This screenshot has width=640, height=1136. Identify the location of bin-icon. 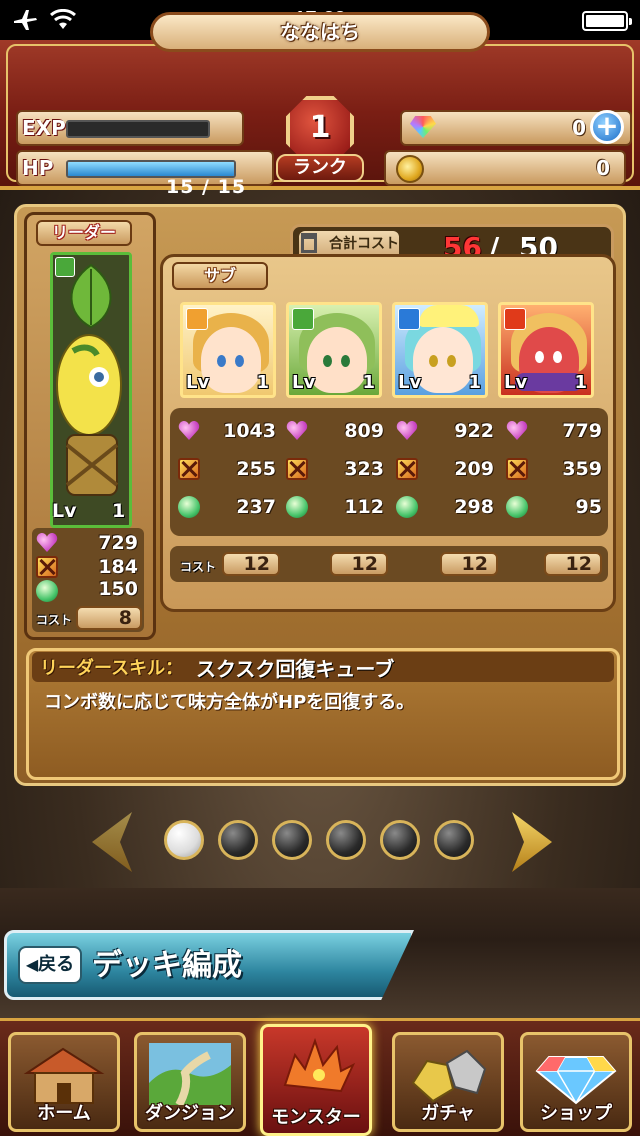
(309, 243).